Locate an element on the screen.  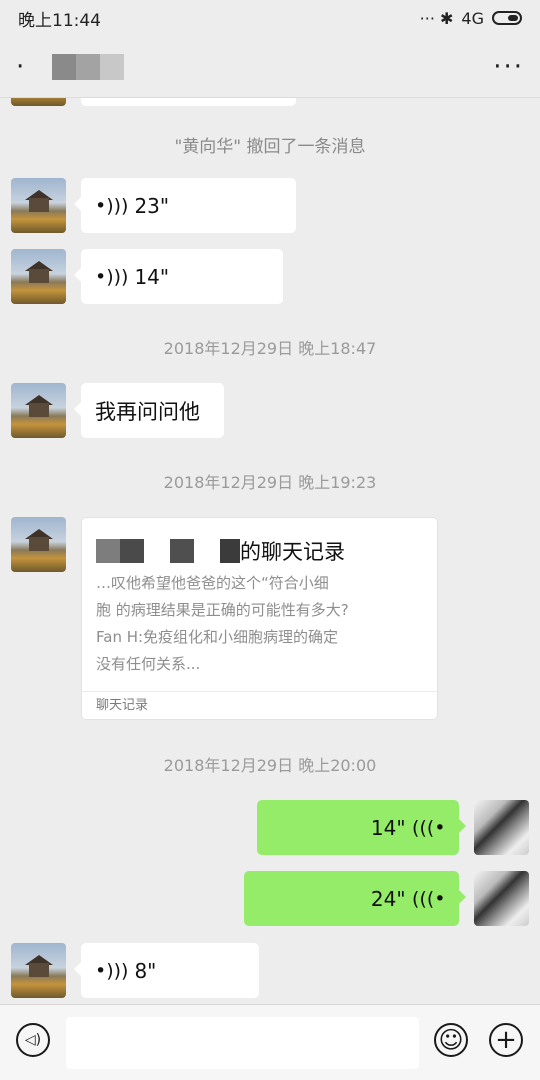
timestamp: 2018年12月29日 晚上20:00 is located at coordinates (270, 765).